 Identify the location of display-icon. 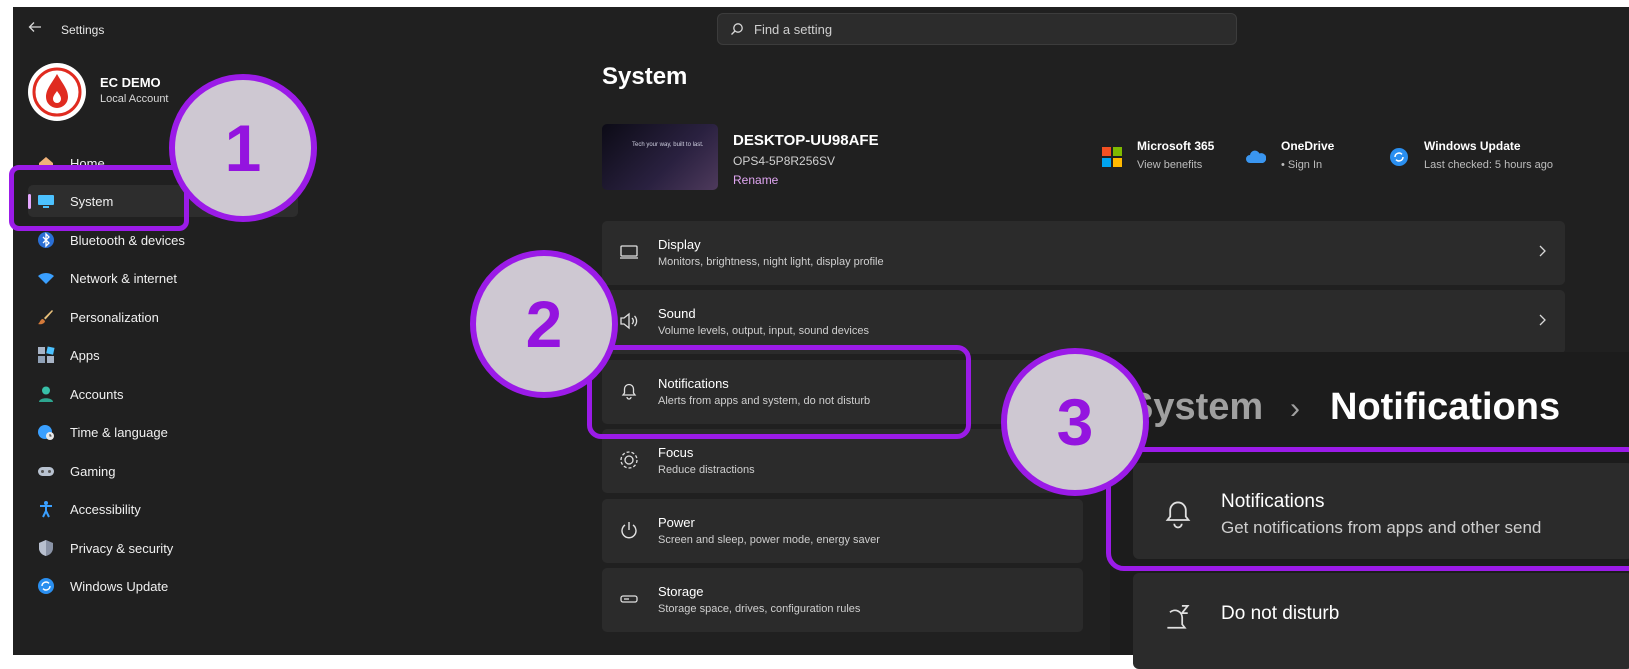
(629, 252).